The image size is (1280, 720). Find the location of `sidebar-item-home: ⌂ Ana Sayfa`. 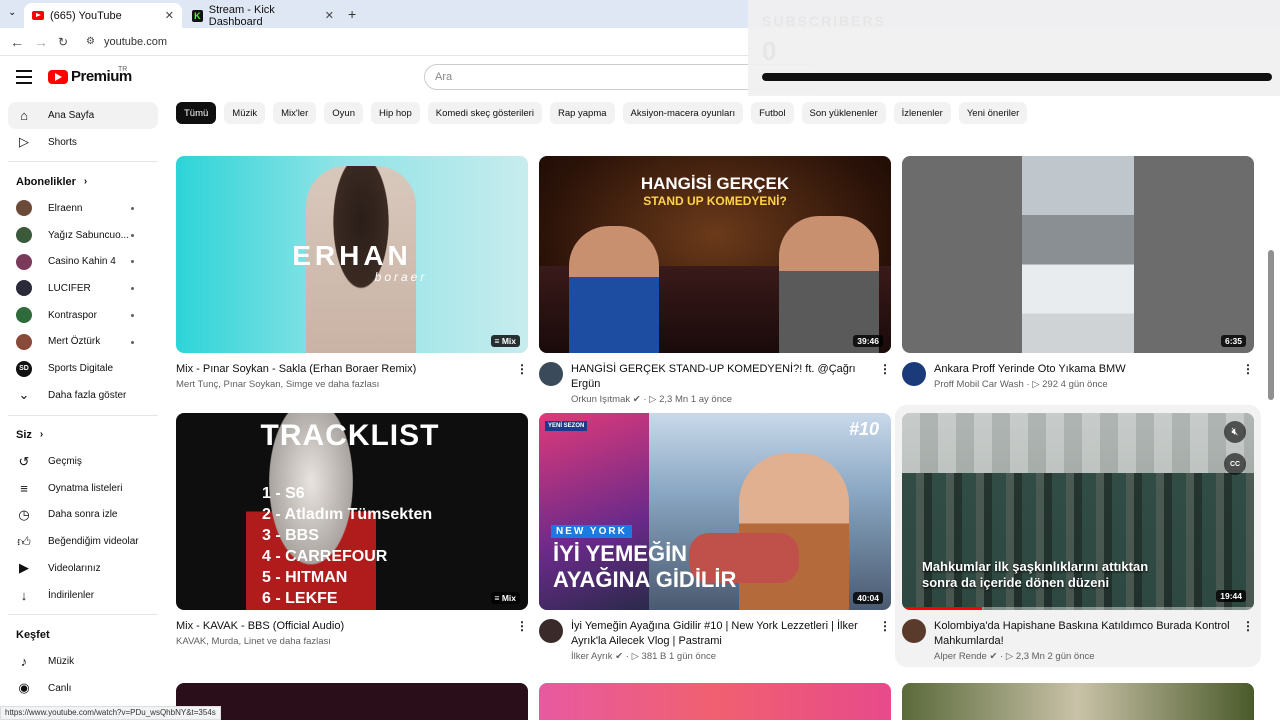

sidebar-item-home: ⌂ Ana Sayfa is located at coordinates (83, 115).